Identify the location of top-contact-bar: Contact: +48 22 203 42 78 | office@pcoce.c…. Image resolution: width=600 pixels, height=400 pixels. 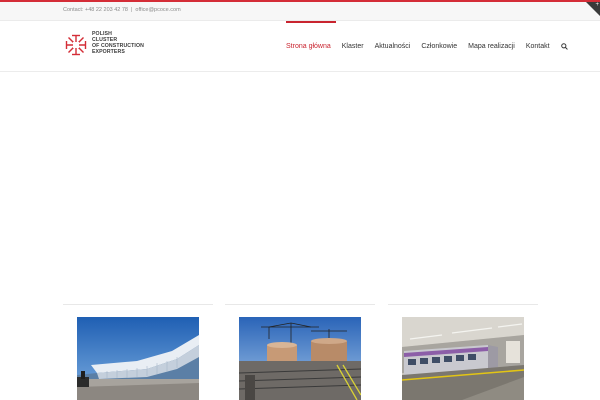
(300, 11).